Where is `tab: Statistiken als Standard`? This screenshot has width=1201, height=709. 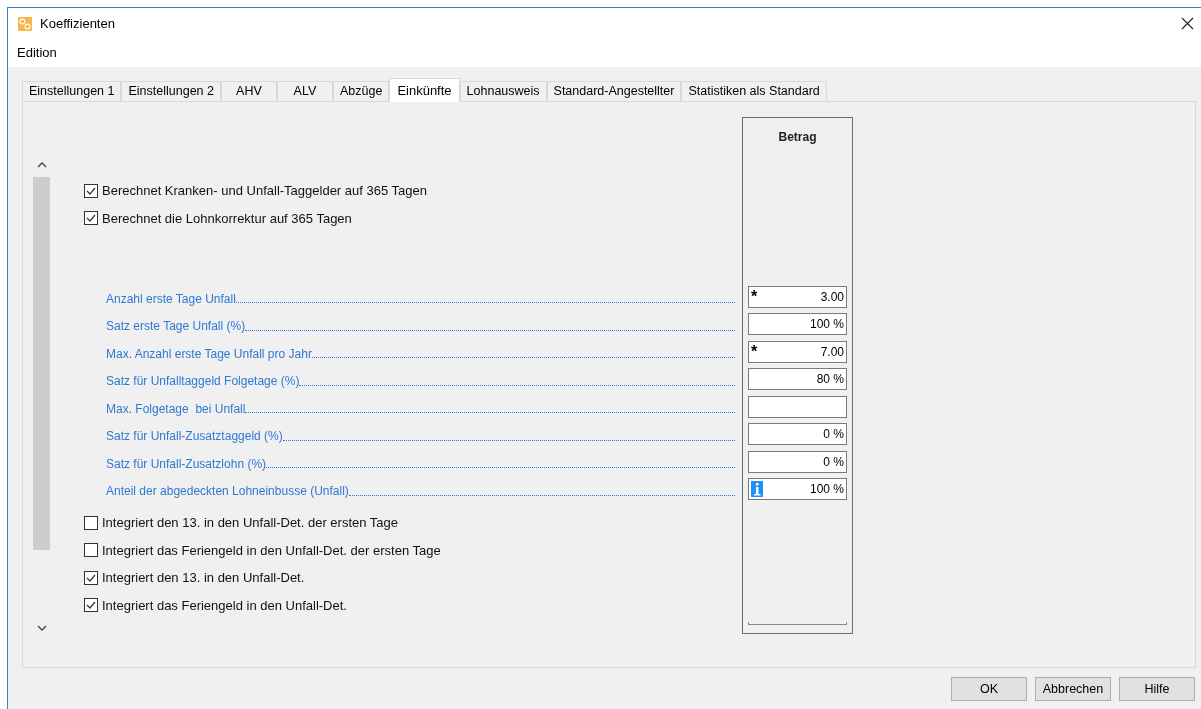
tab: Statistiken als Standard is located at coordinates (754, 91).